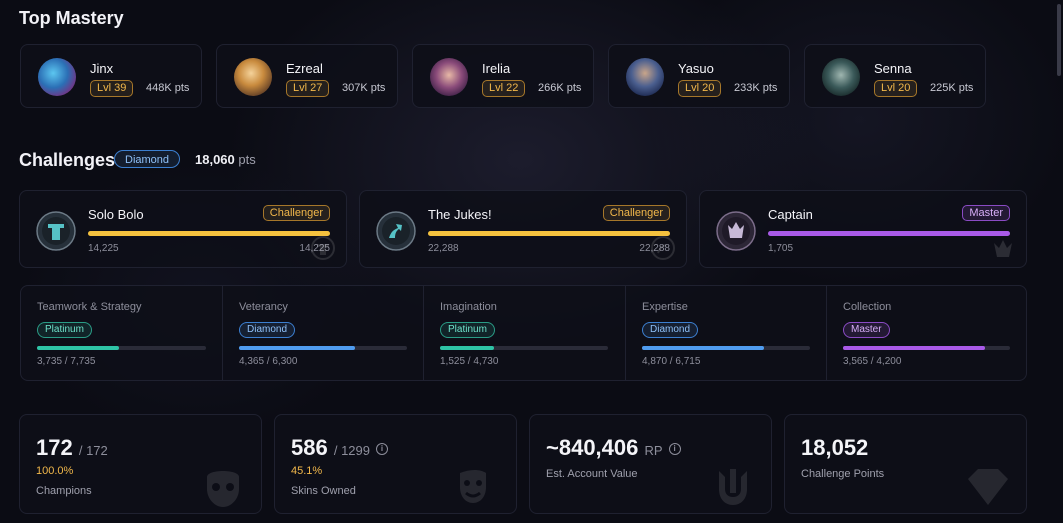 The height and width of the screenshot is (523, 1063). I want to click on mastery-title: Top Mastery, so click(71, 18).